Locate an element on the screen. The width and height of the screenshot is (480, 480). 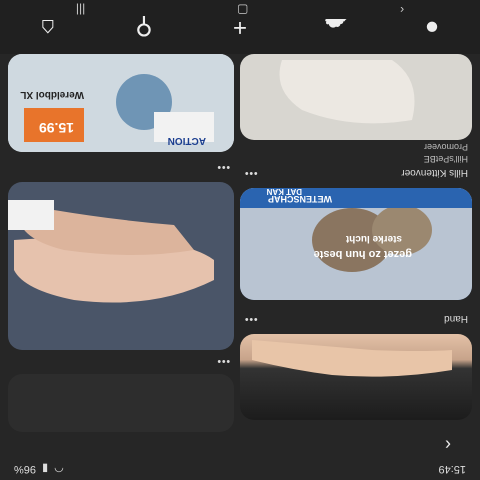
top-bar: ‹ is located at coordinates (240, 445).